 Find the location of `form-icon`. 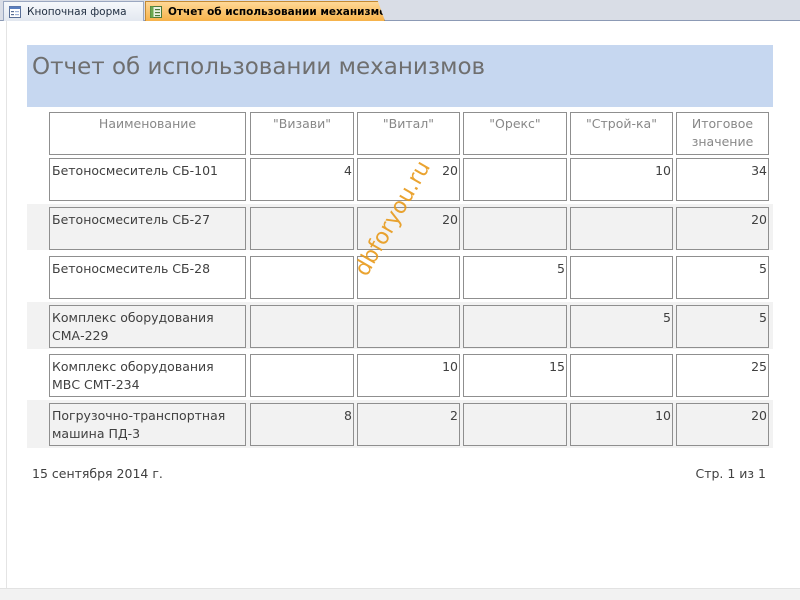

form-icon is located at coordinates (15, 11).